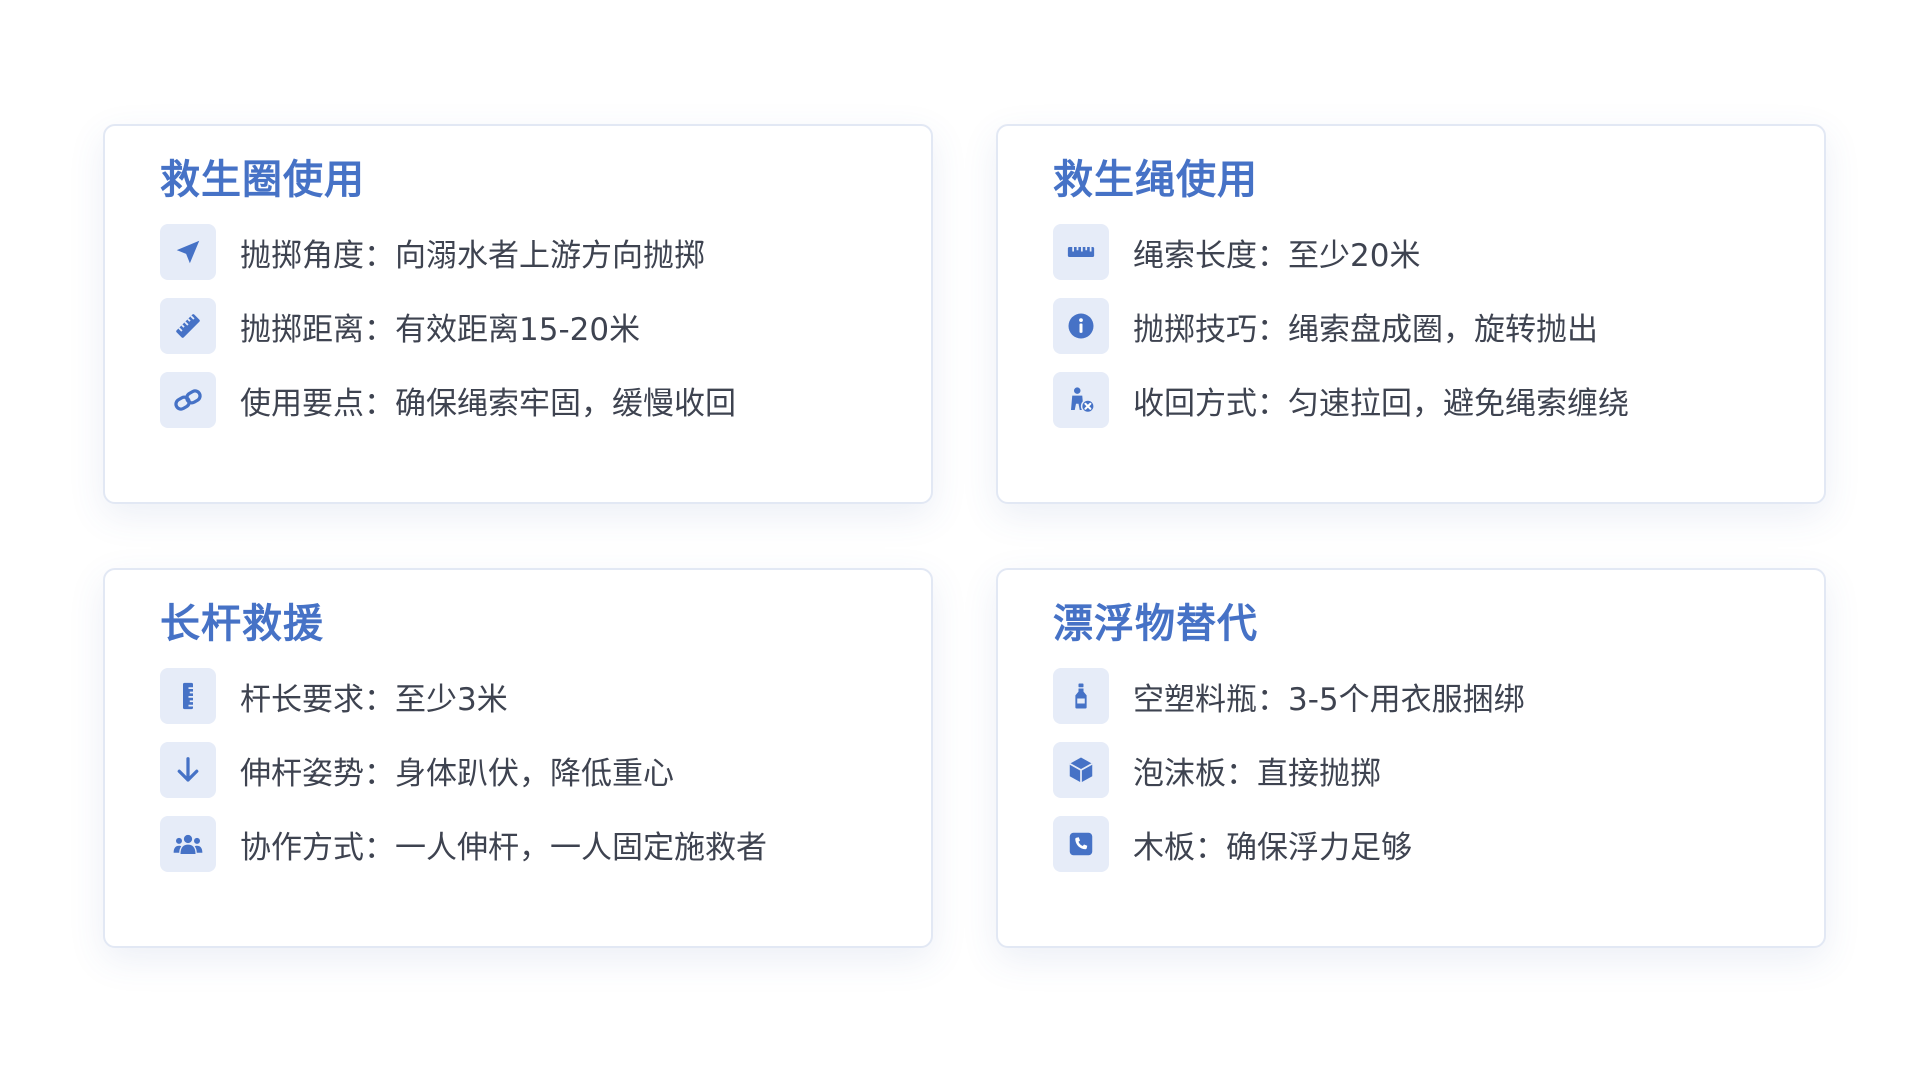  What do you see at coordinates (188, 326) in the screenshot?
I see `ruler-icon` at bounding box center [188, 326].